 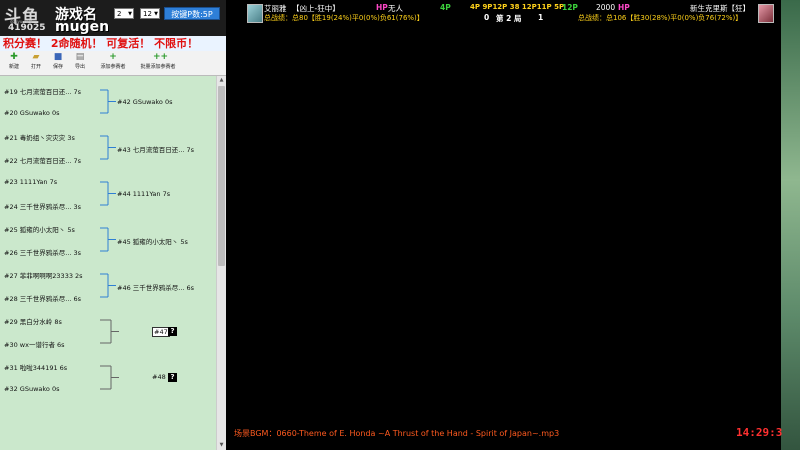 I want to click on player2-rounds: 1, so click(x=541, y=17).